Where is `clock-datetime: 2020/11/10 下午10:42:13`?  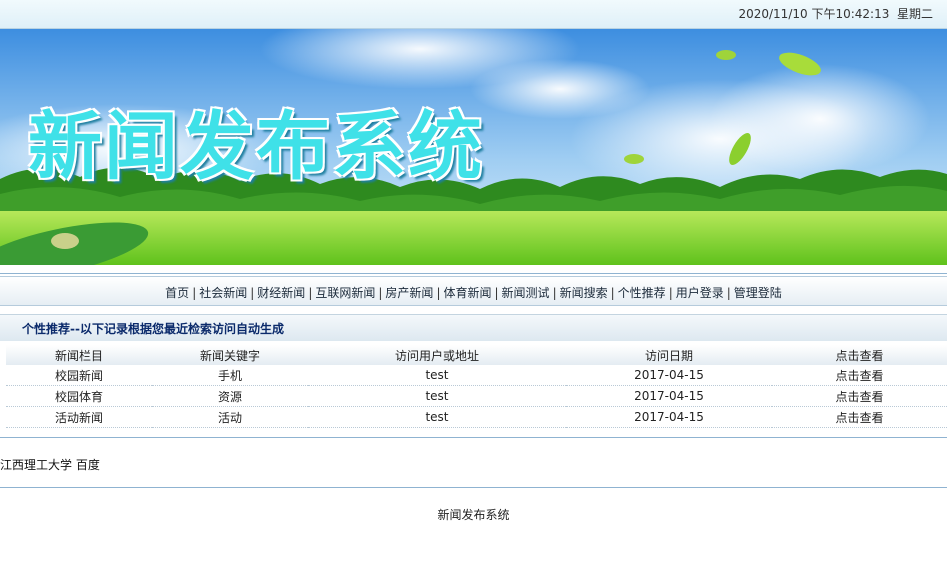
clock-datetime: 2020/11/10 下午10:42:13 is located at coordinates (814, 14).